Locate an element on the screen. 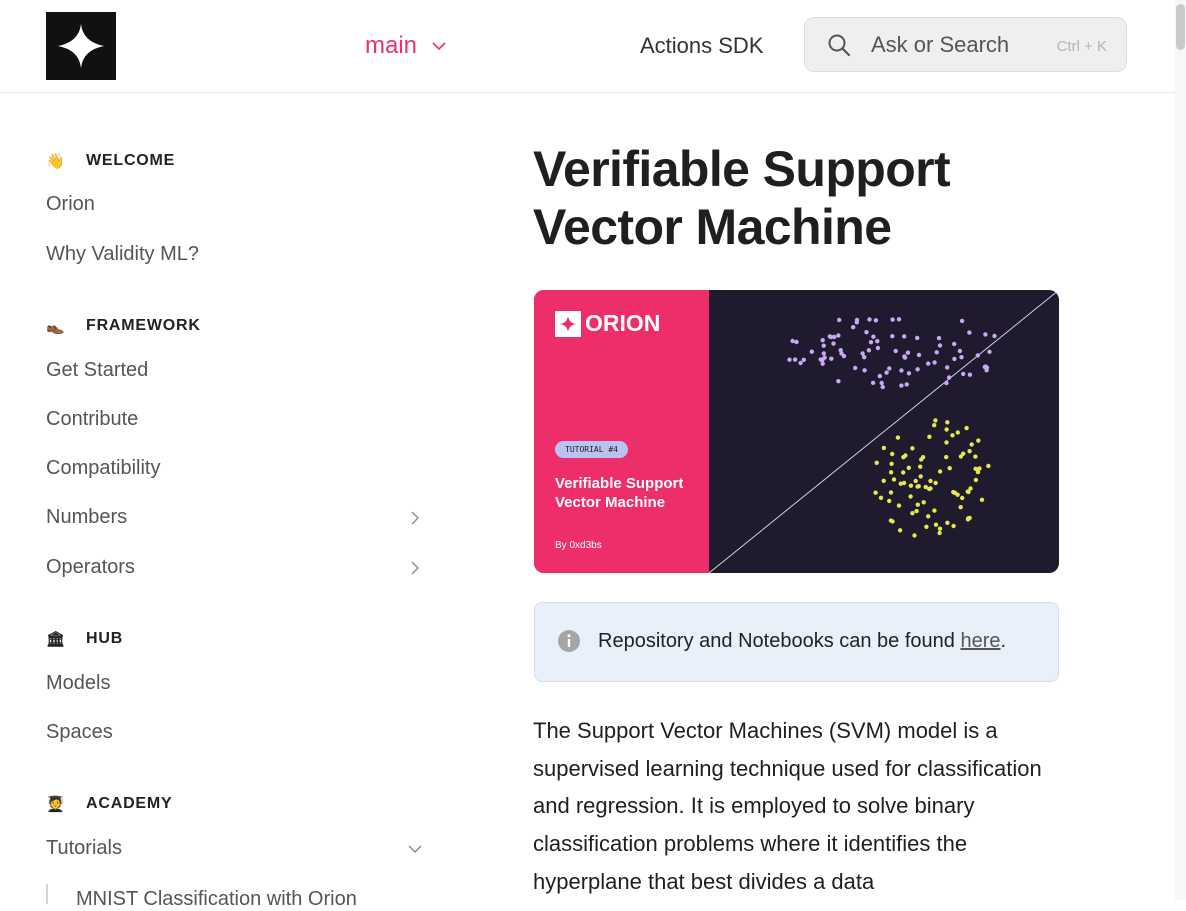 The width and height of the screenshot is (1186, 911). repository-link: here is located at coordinates (980, 641).